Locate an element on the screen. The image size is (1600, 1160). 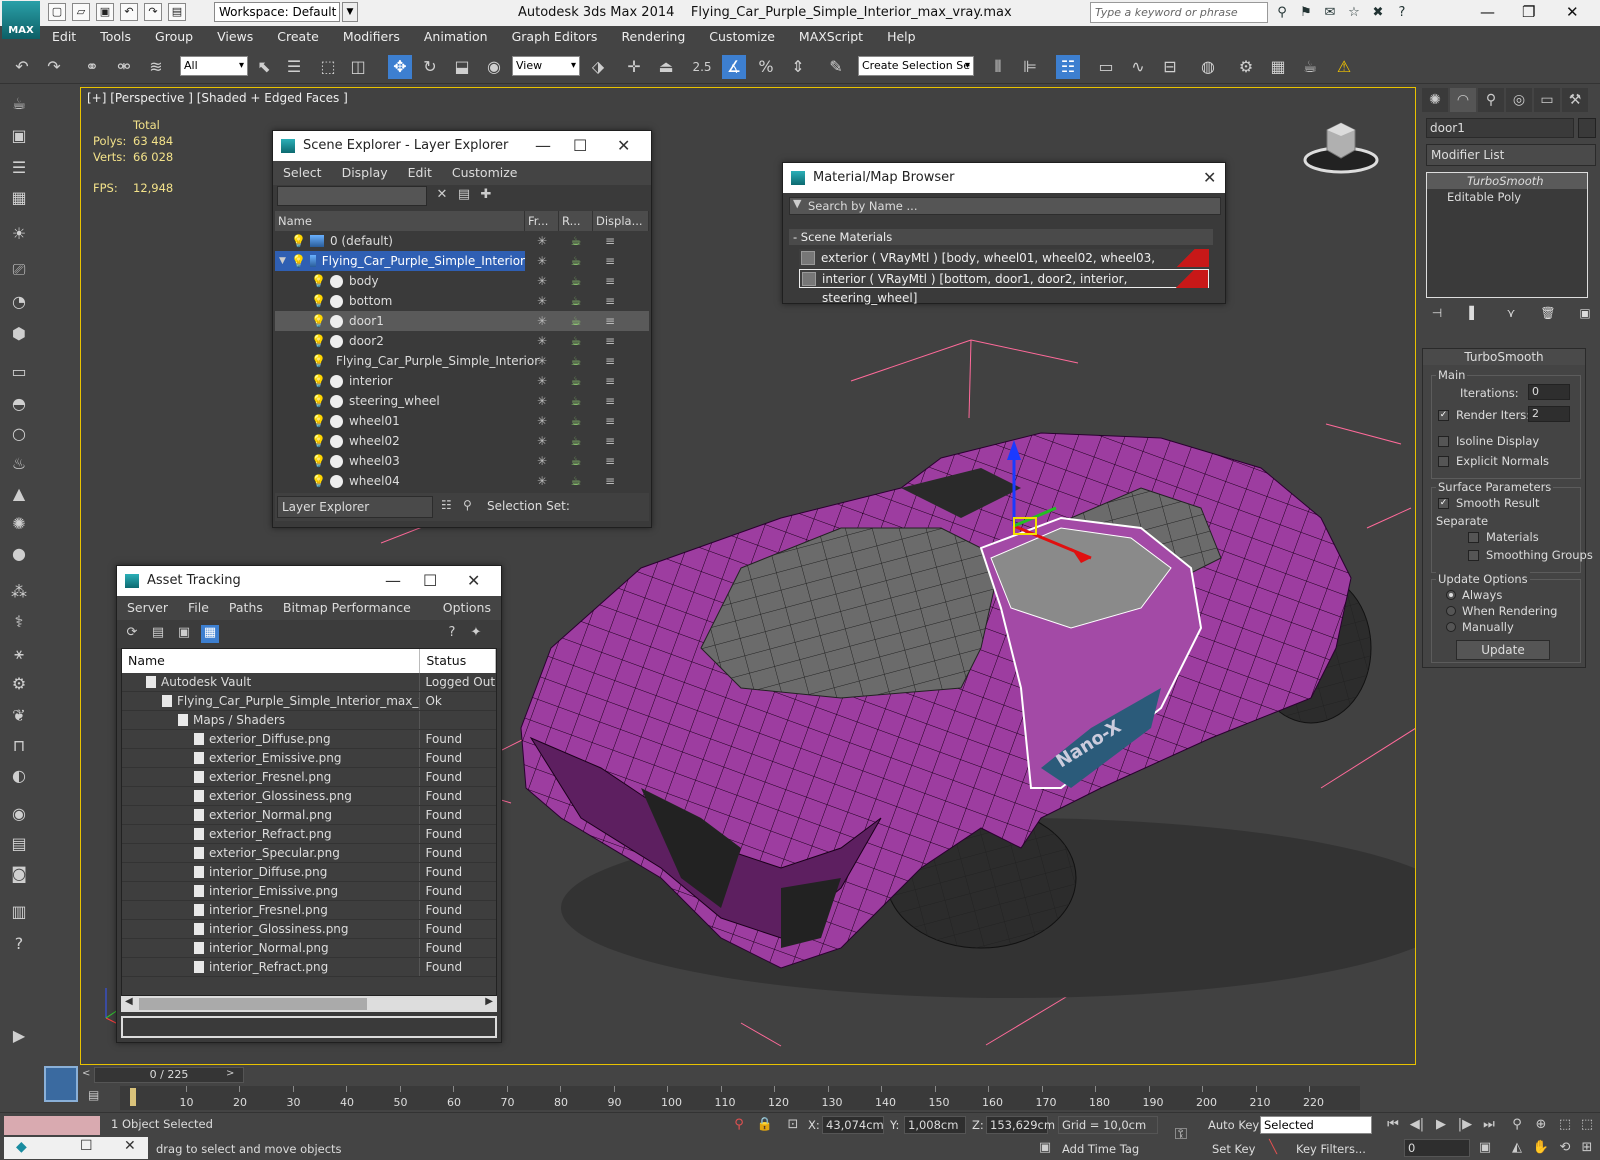
unlink-icon: ⚮ is located at coordinates (124, 67).